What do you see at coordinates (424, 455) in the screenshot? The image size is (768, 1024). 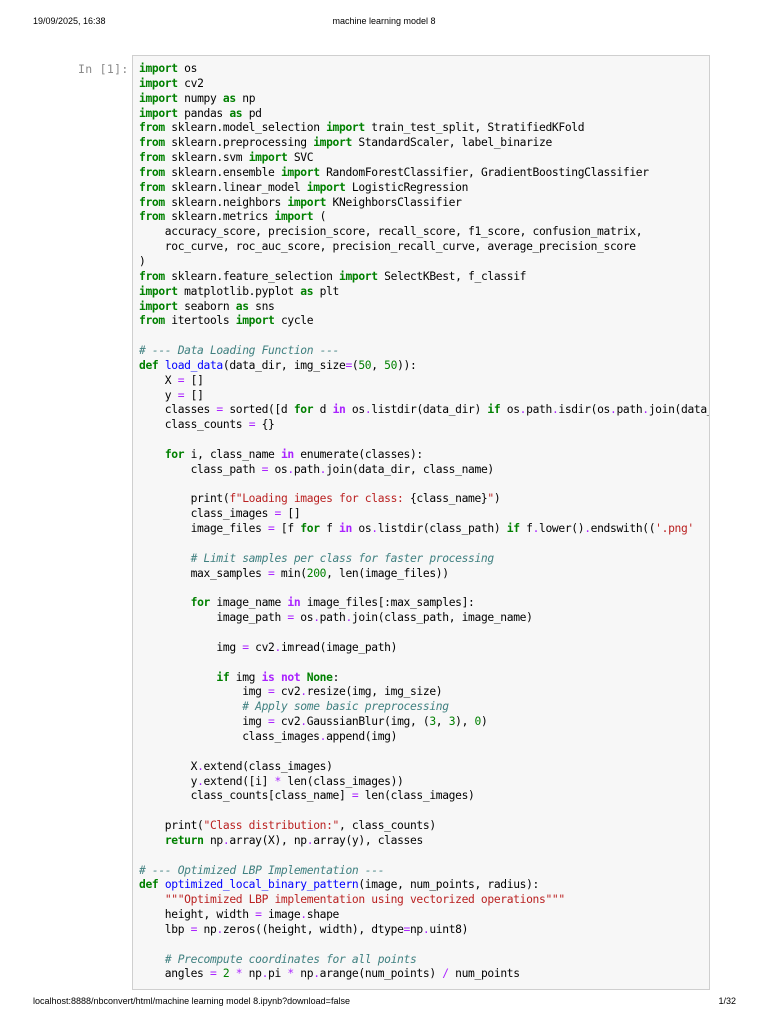 I see `code-line: for i, class_name in enumerate(classes):` at bounding box center [424, 455].